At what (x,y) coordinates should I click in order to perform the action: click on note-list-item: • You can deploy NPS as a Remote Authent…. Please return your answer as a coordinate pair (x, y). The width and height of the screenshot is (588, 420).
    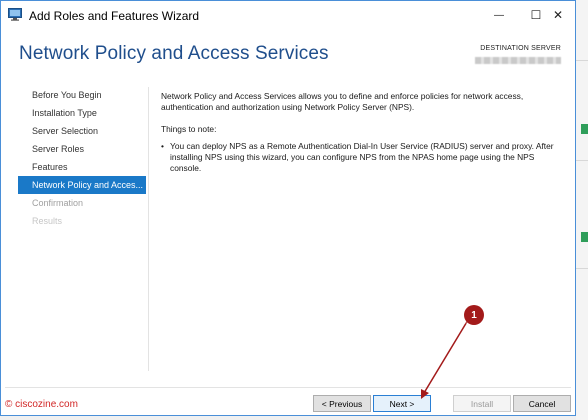
    Looking at the image, I should click on (363, 157).